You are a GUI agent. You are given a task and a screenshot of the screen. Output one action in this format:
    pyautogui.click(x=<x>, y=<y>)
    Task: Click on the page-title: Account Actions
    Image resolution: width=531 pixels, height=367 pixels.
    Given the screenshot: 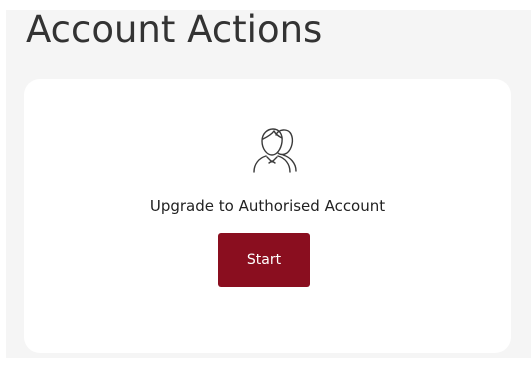 What is the action you would take?
    pyautogui.click(x=174, y=29)
    